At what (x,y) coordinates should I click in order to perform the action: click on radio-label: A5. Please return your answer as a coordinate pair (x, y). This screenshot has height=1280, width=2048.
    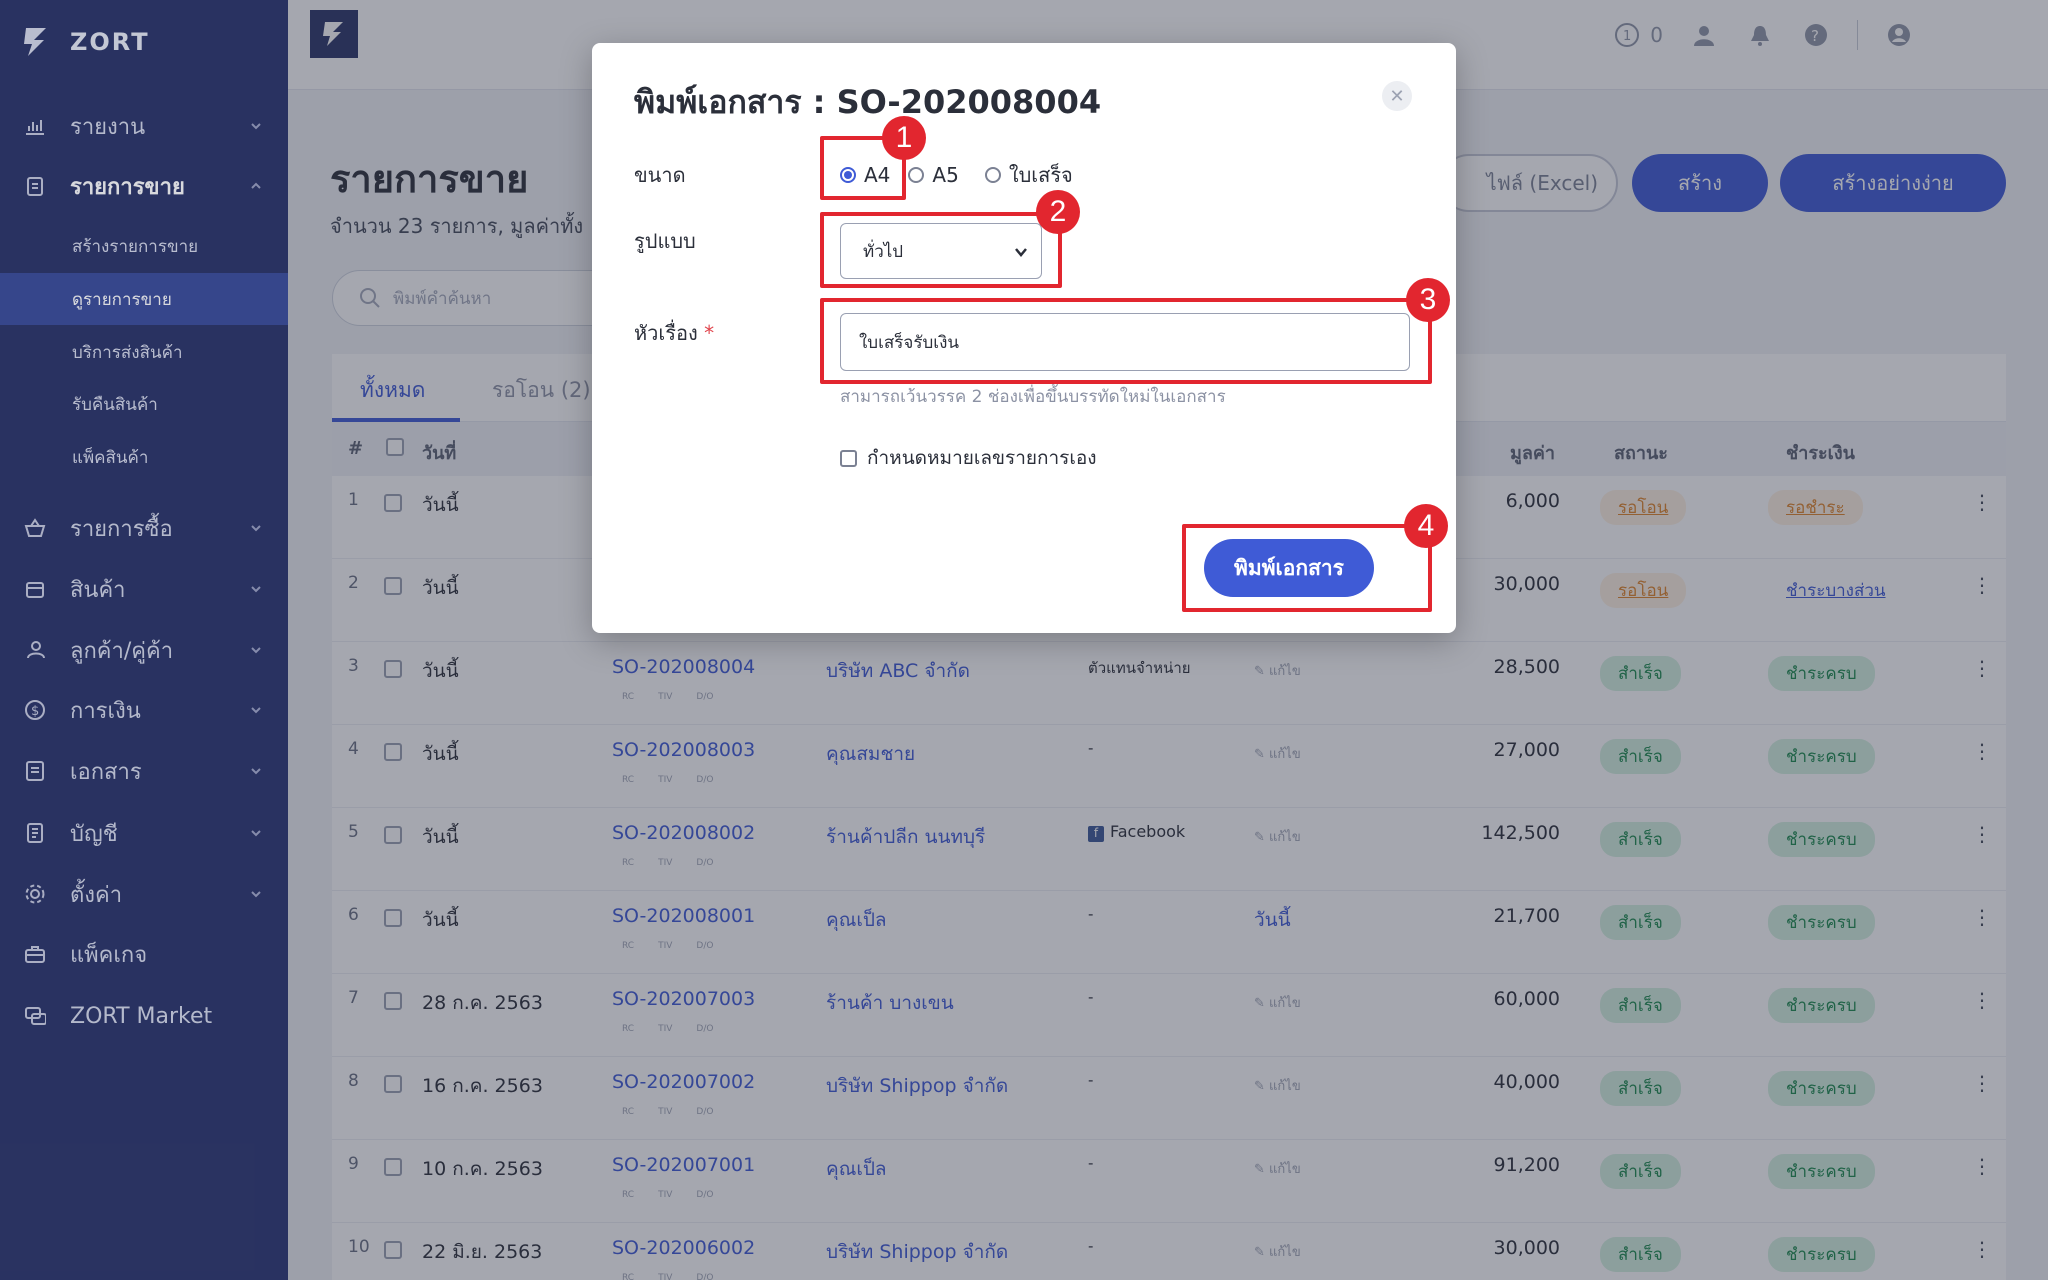
    Looking at the image, I should click on (945, 175).